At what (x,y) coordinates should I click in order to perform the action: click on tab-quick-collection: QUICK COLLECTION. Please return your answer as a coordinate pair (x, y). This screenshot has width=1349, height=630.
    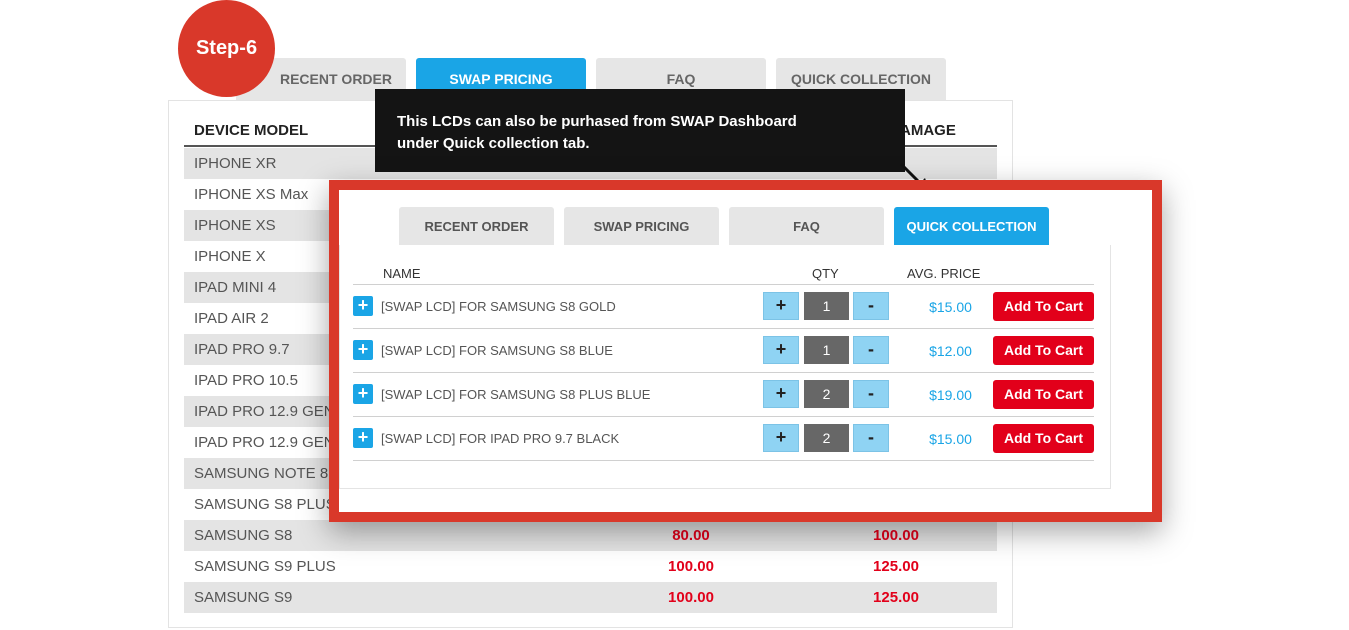
    Looking at the image, I should click on (971, 226).